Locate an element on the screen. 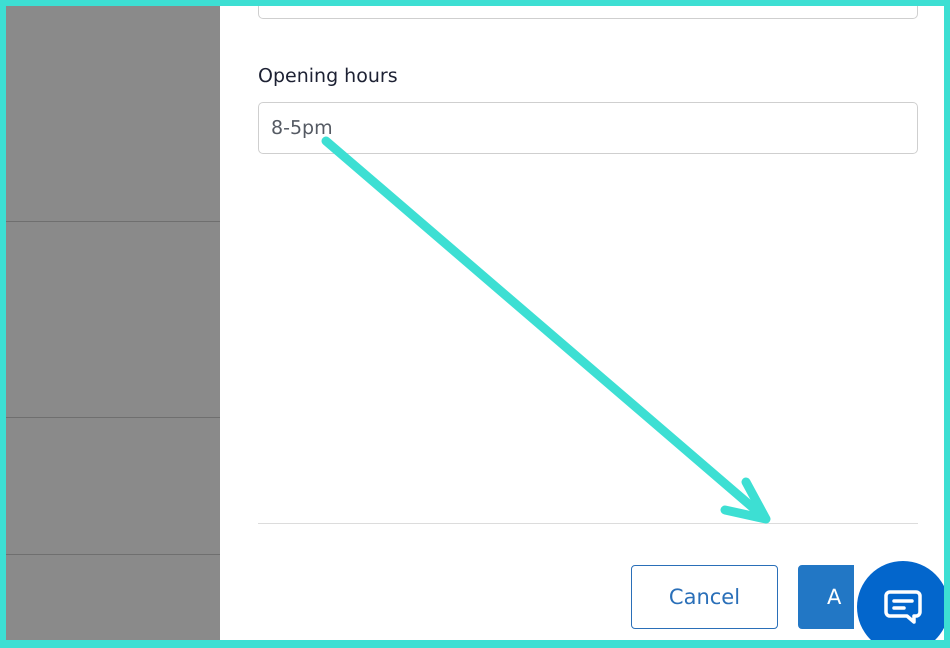 The image size is (950, 648). cancel-button: Cancel is located at coordinates (704, 597).